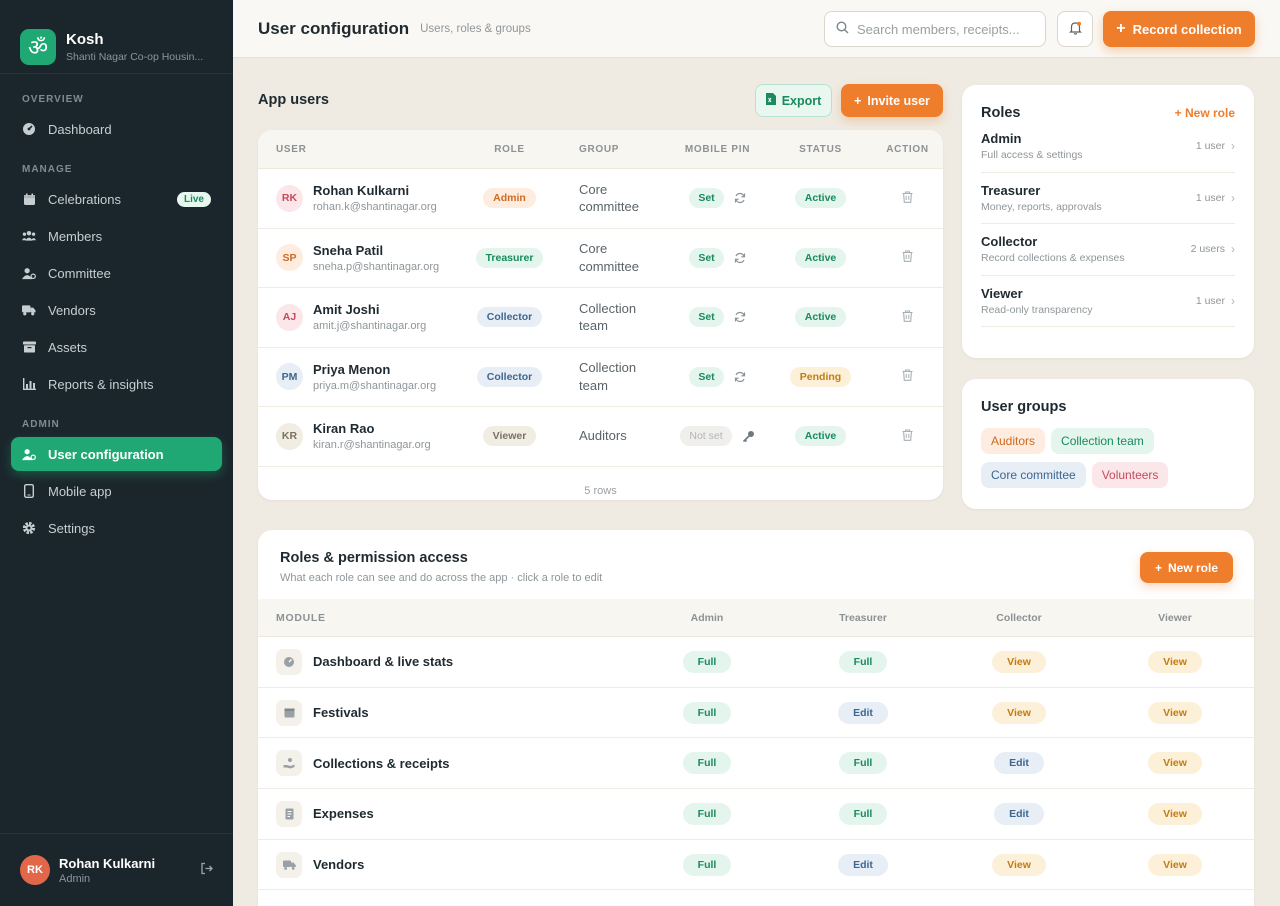 Image resolution: width=1280 pixels, height=906 pixels. What do you see at coordinates (1175, 618) in the screenshot?
I see `column-header-viewer: Viewer` at bounding box center [1175, 618].